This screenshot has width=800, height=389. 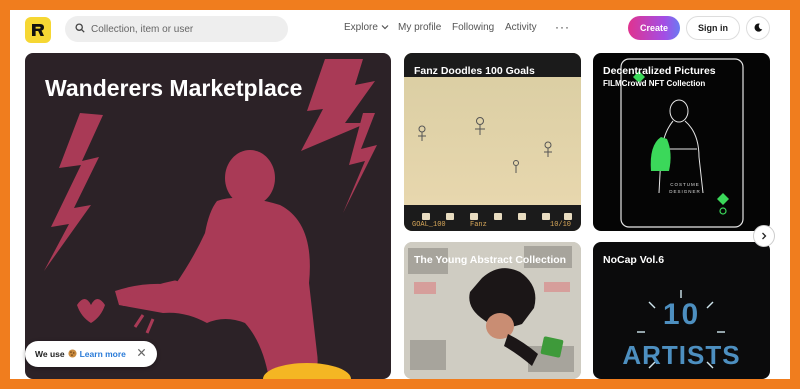 I want to click on nav-explore: Explore, so click(x=366, y=27).